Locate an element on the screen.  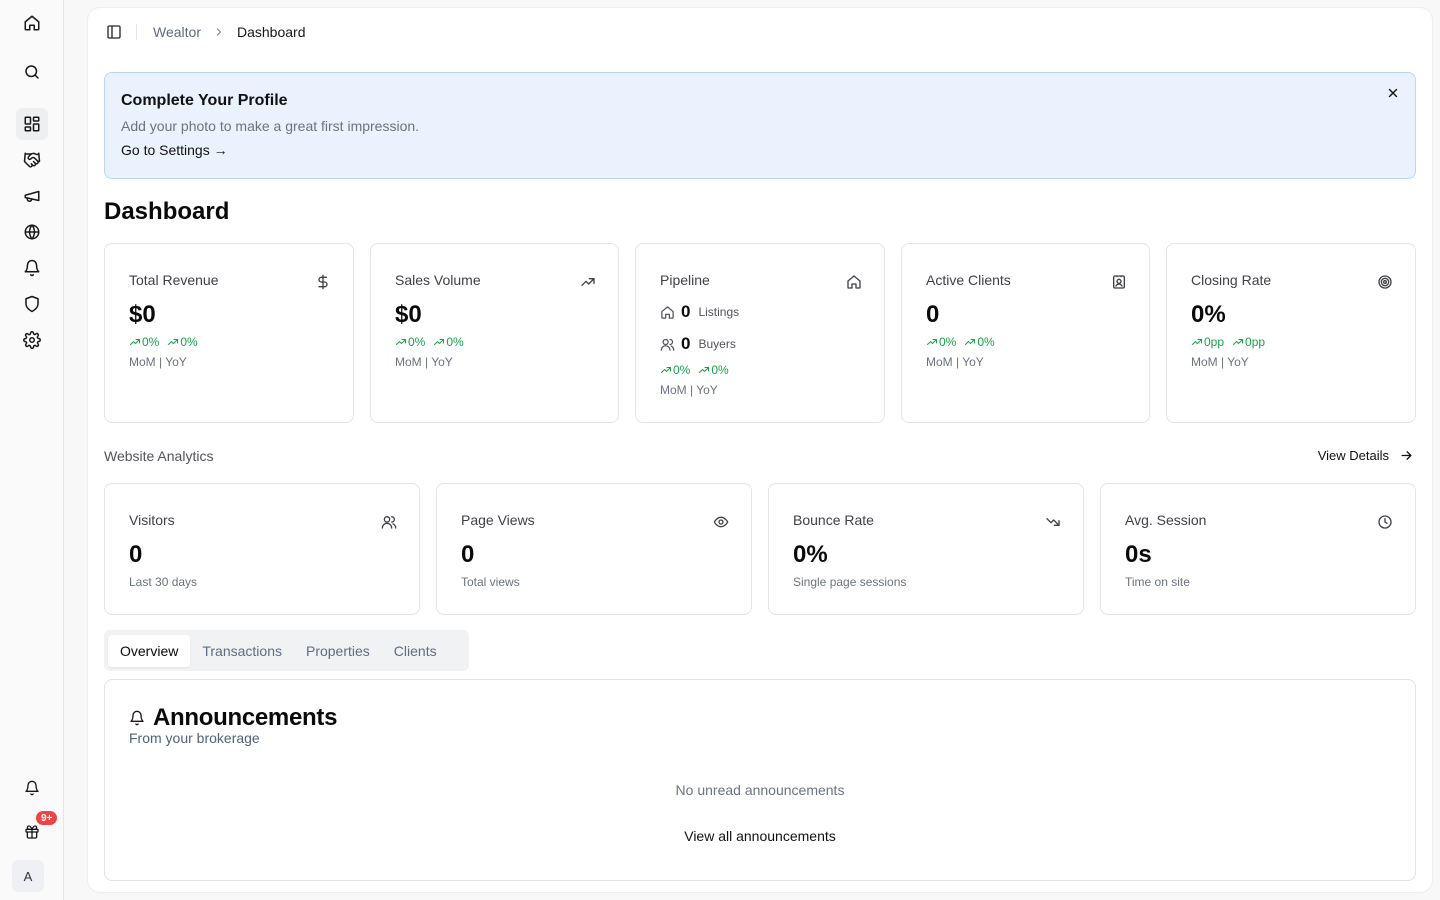
buyers-count: 0 is located at coordinates (686, 343).